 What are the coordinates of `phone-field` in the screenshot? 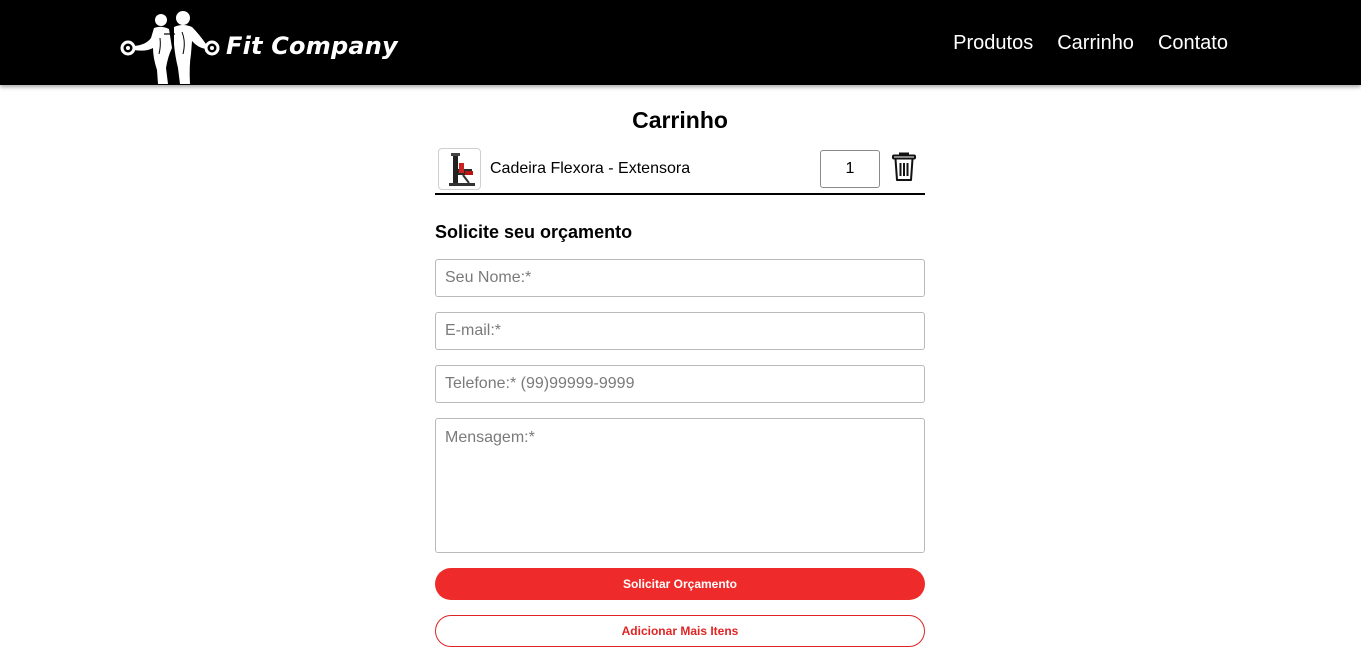 It's located at (680, 384).